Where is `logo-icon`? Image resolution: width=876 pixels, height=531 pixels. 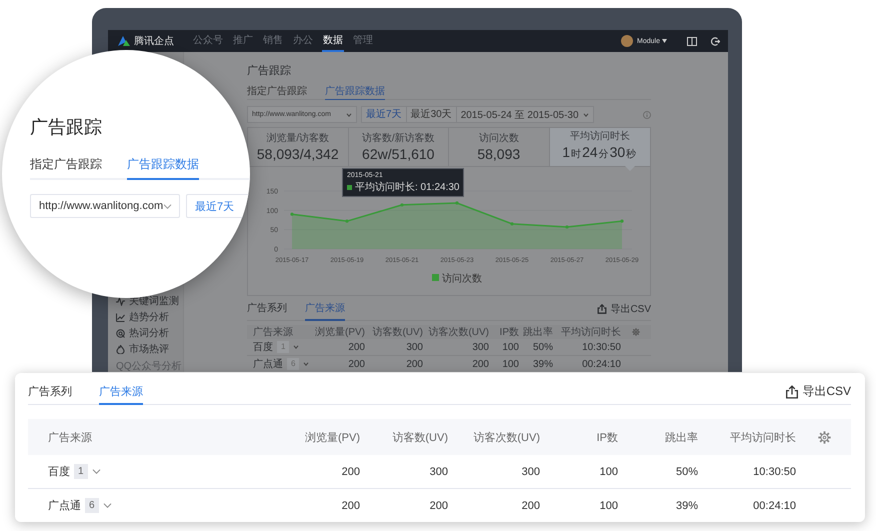
logo-icon is located at coordinates (124, 41).